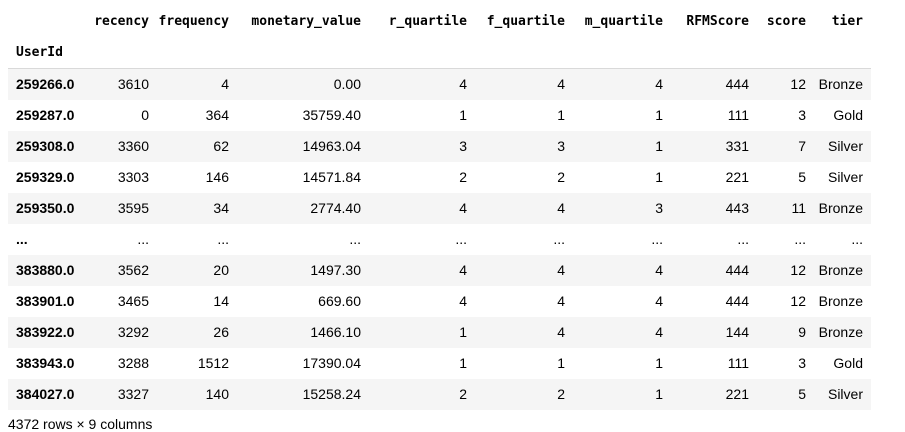 The height and width of the screenshot is (432, 905). I want to click on table-cell-recency: 3288, so click(133, 363).